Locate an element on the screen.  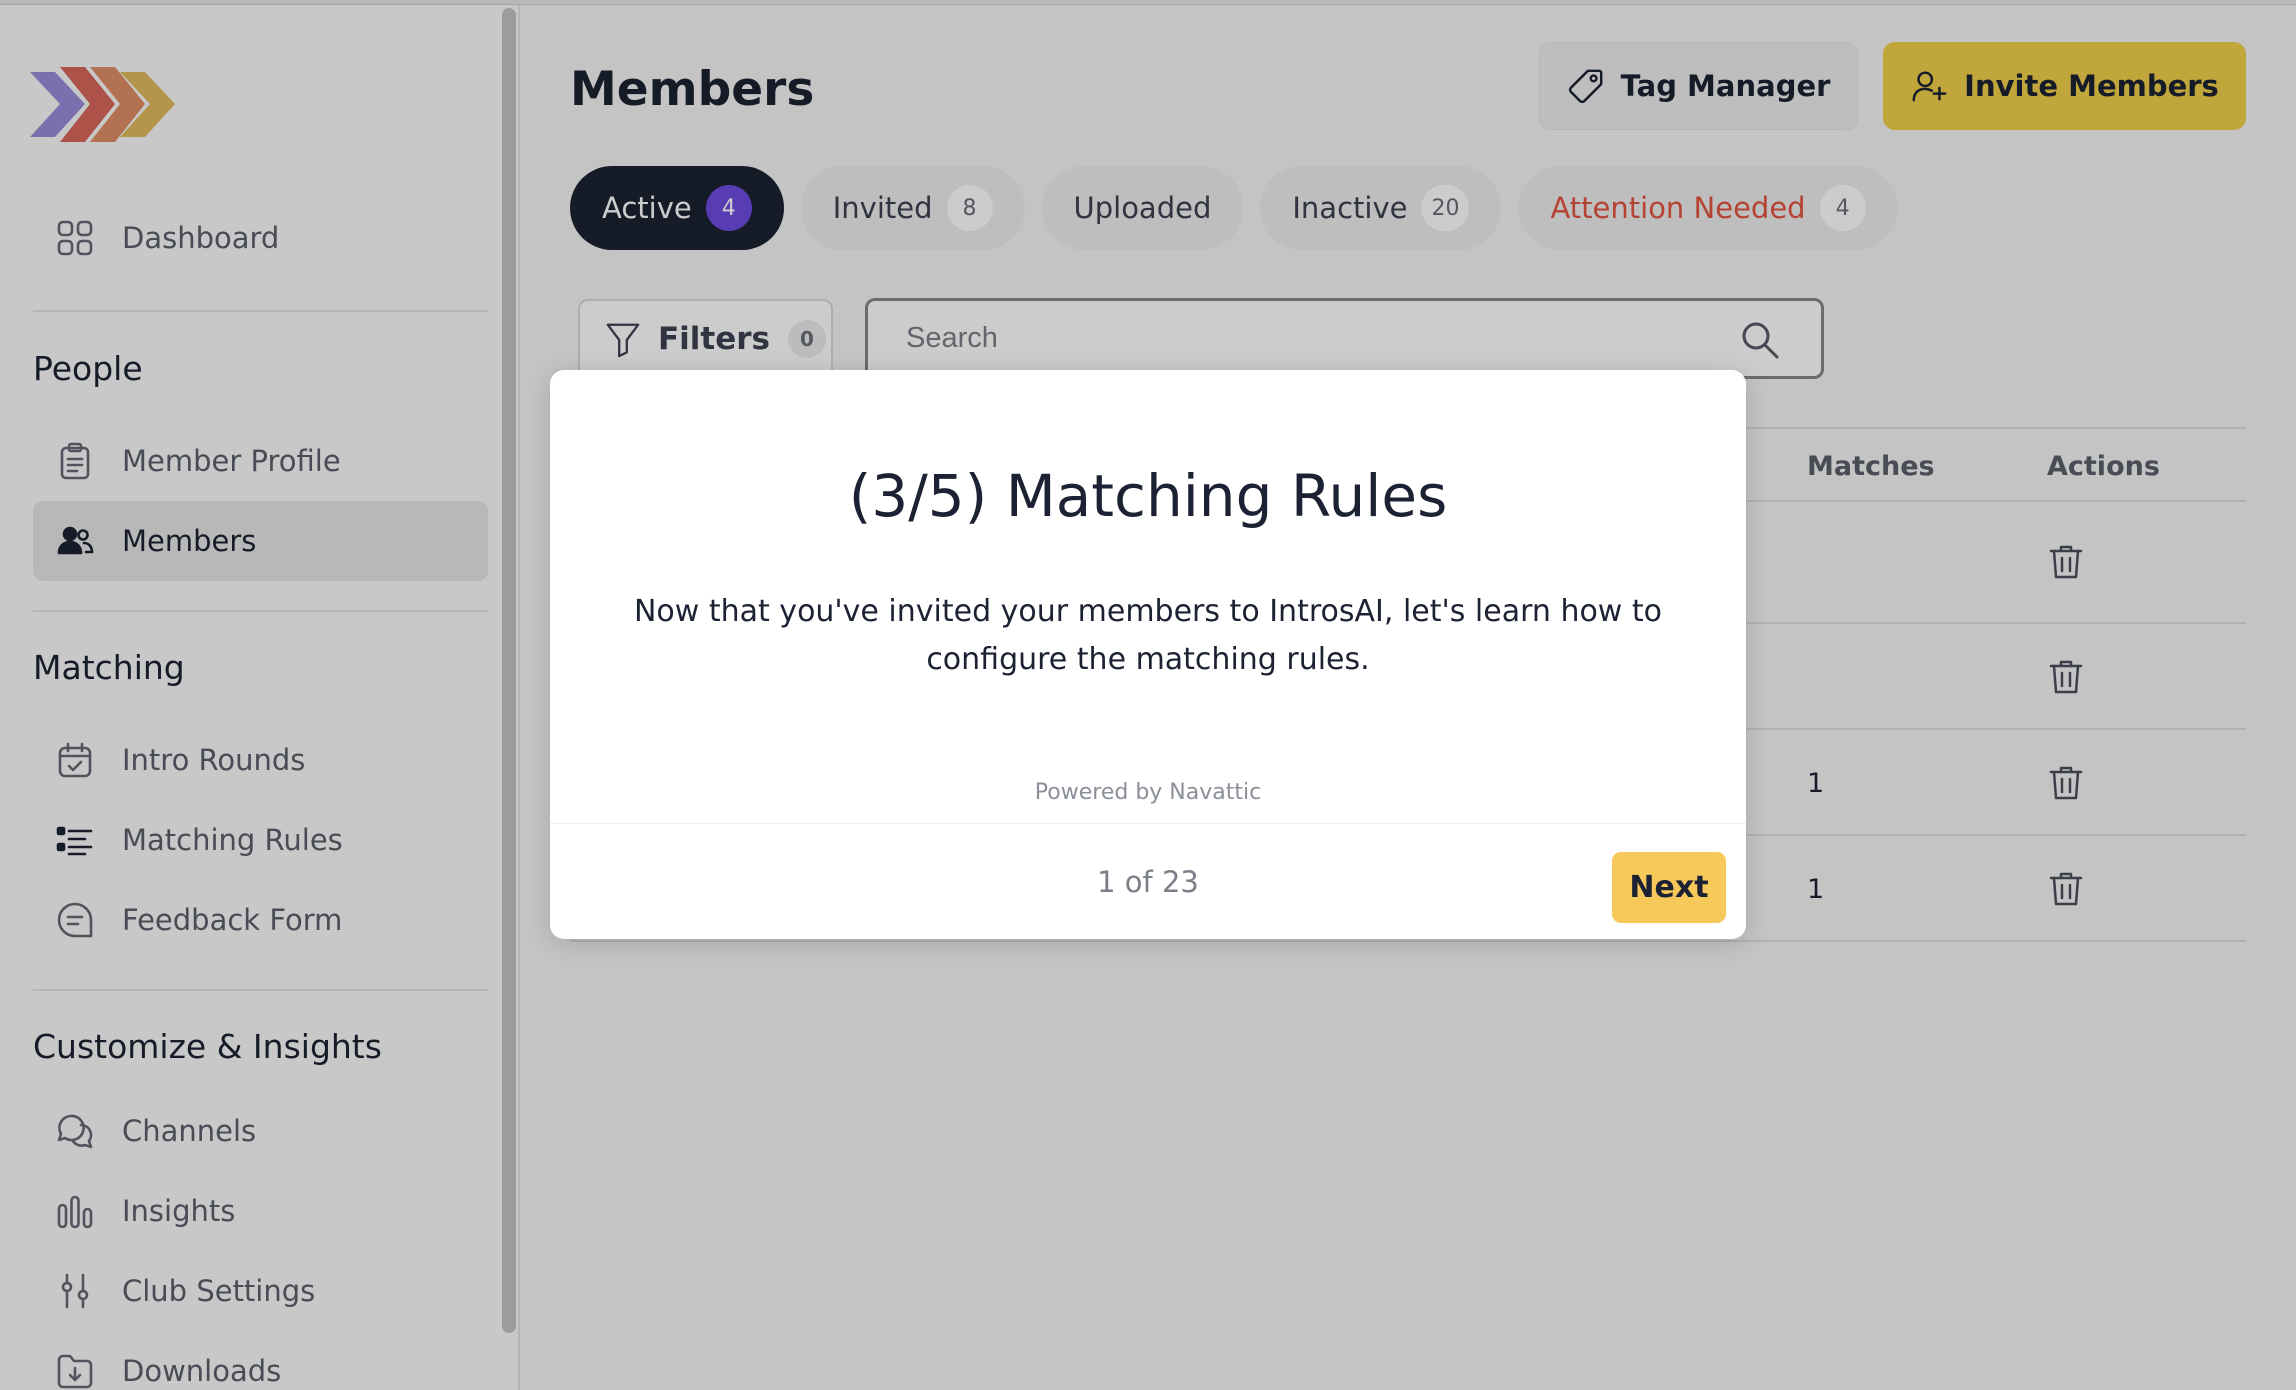
modal-footer: 1 of 23 Next is located at coordinates (1148, 881).